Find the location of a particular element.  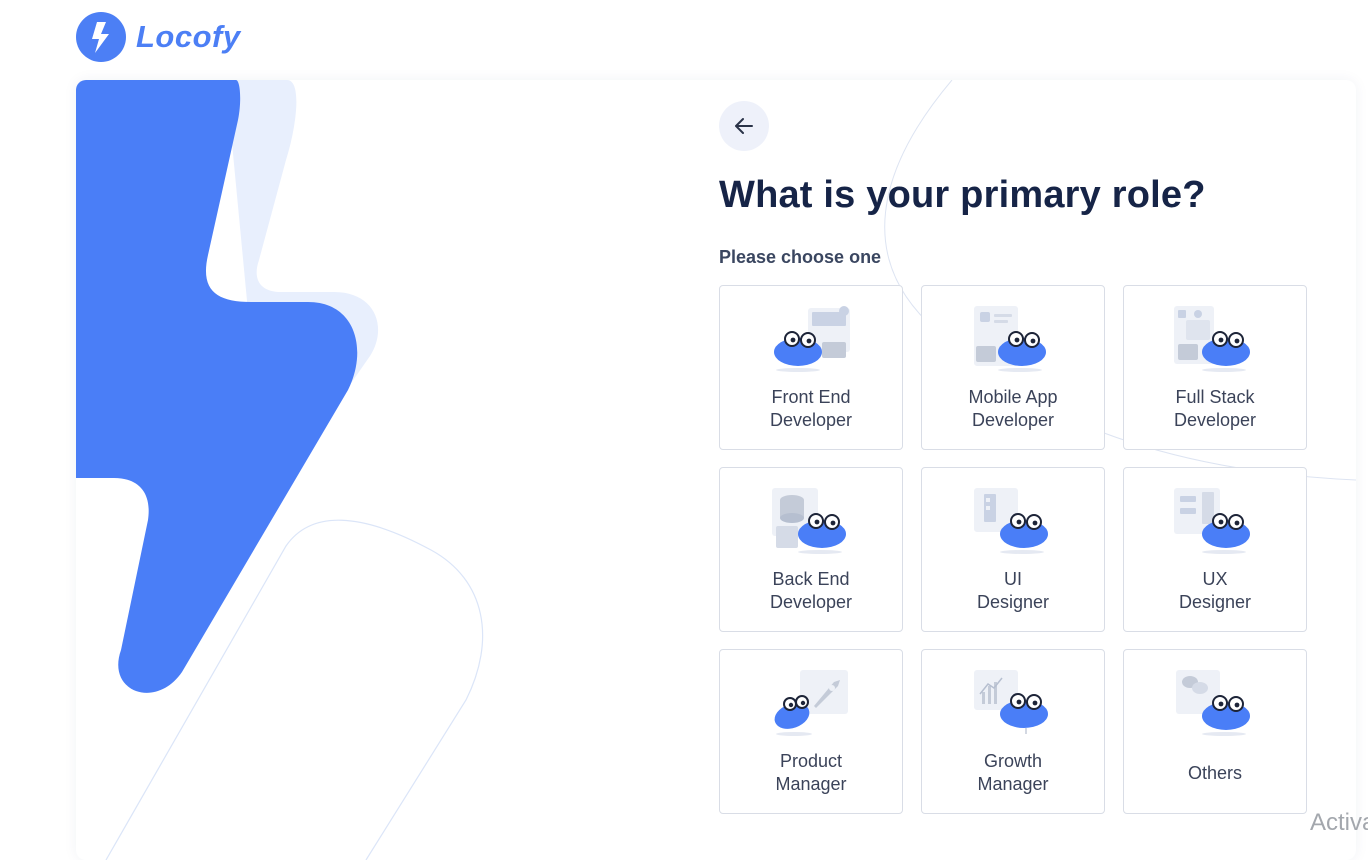

role-card-back-end-developer: Back End Developer is located at coordinates (811, 549).